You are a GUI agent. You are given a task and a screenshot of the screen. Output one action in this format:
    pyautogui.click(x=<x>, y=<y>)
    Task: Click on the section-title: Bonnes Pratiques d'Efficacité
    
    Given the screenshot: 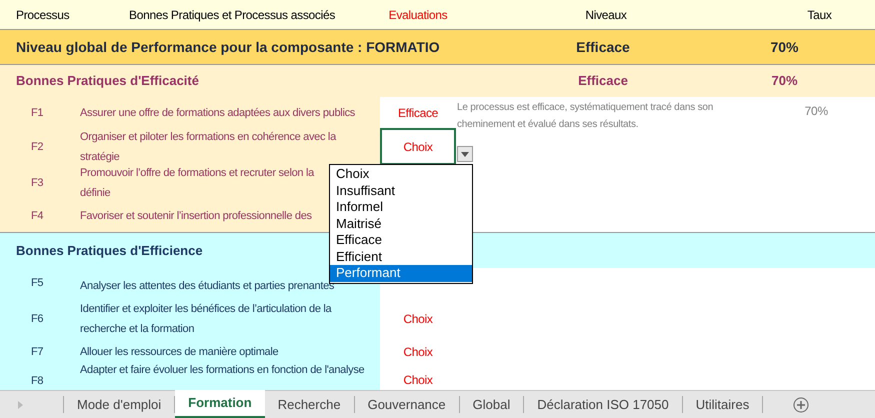 What is the action you would take?
    pyautogui.click(x=107, y=80)
    